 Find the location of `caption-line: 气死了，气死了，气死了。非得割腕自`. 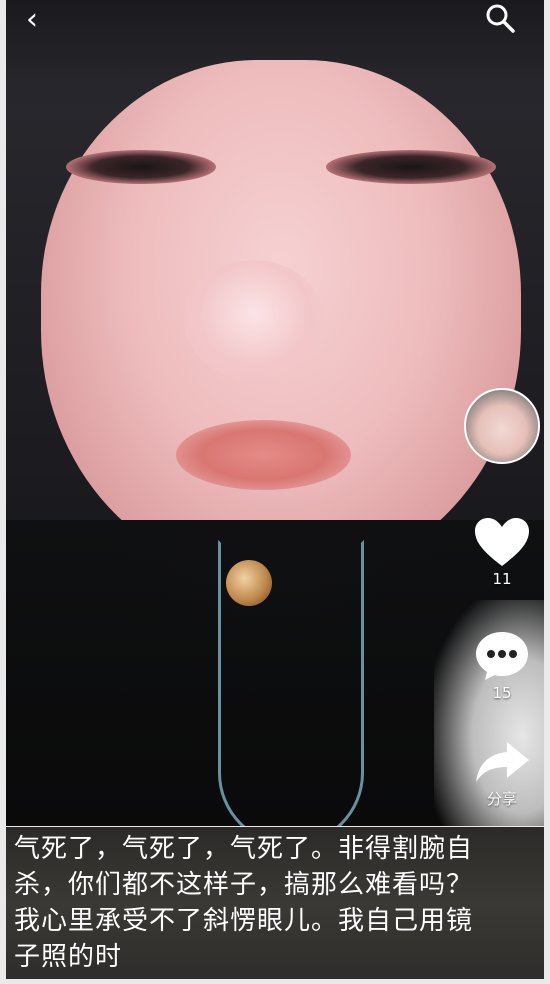

caption-line: 气死了，气死了，气死了。非得割腕自 is located at coordinates (244, 849).